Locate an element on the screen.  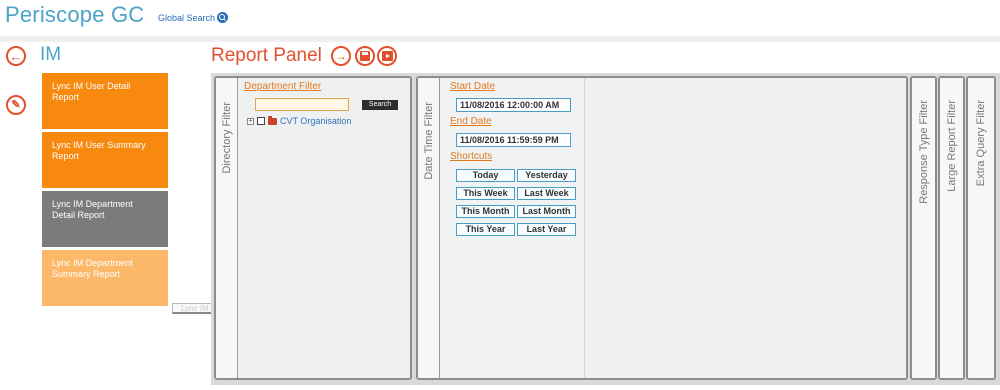
app-title: Periscope GC is located at coordinates (75, 14).